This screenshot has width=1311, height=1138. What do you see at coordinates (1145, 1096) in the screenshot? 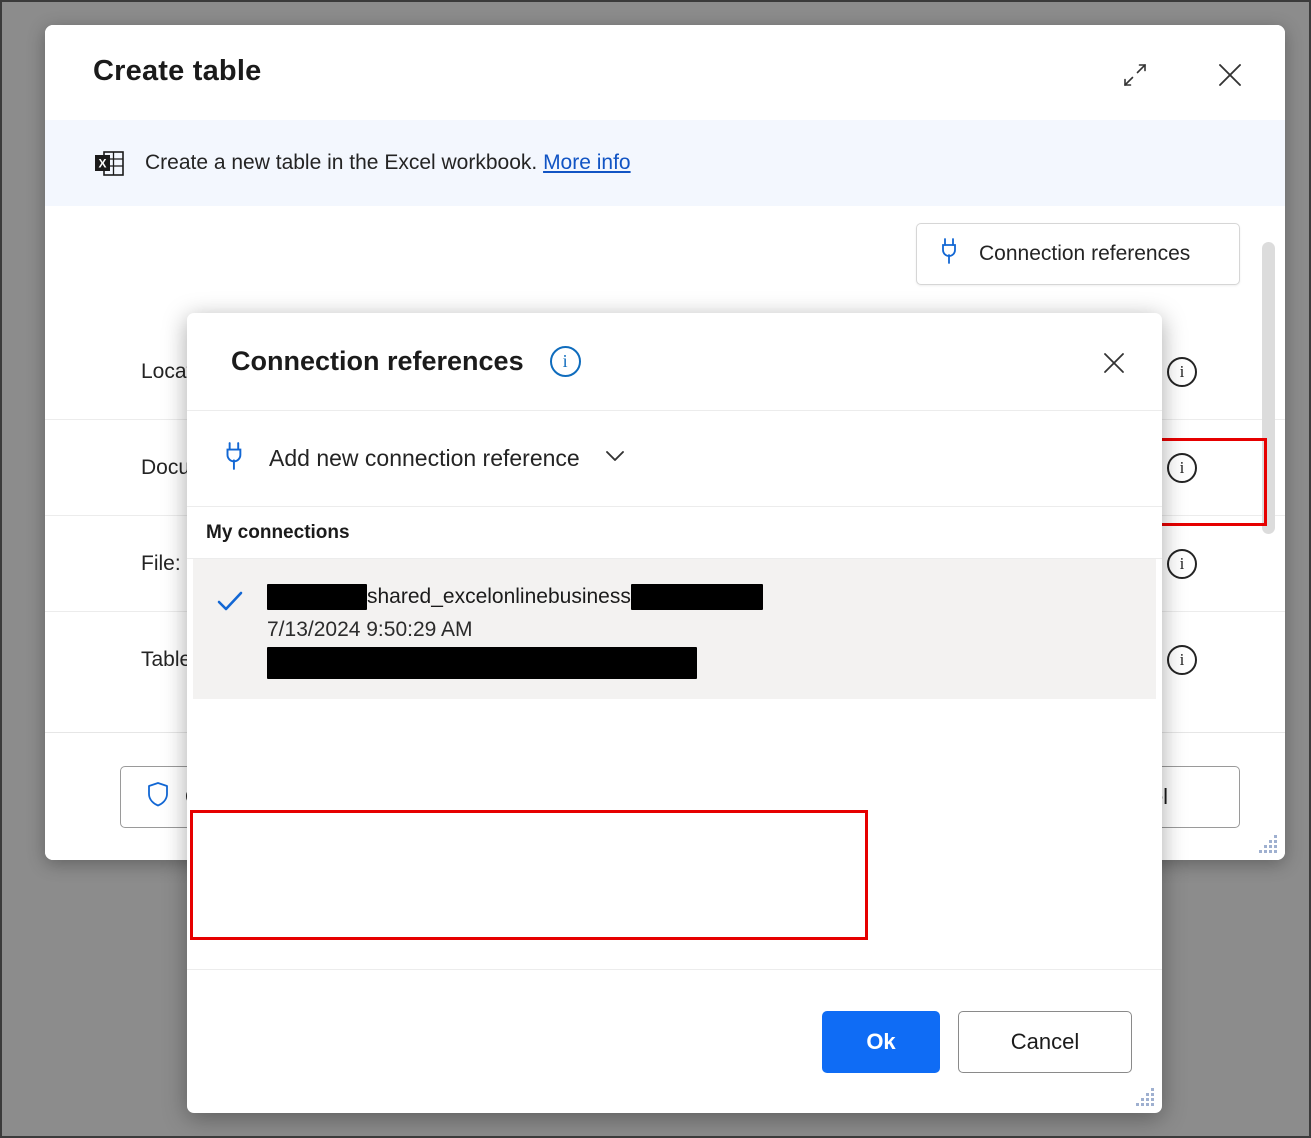
I see `resize-grip-icon` at bounding box center [1145, 1096].